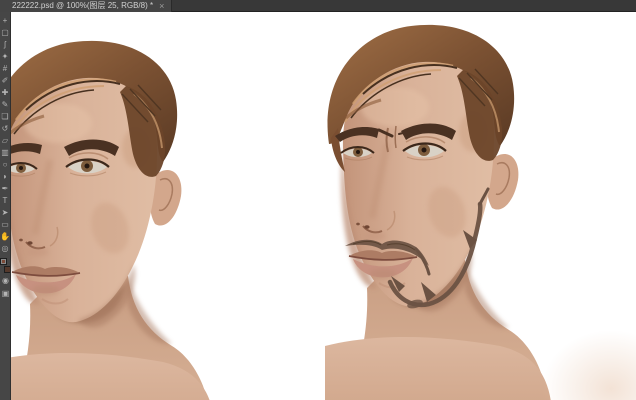  Describe the element at coordinates (5, 33) in the screenshot. I see `marquee-tool-icon: ▢` at that location.